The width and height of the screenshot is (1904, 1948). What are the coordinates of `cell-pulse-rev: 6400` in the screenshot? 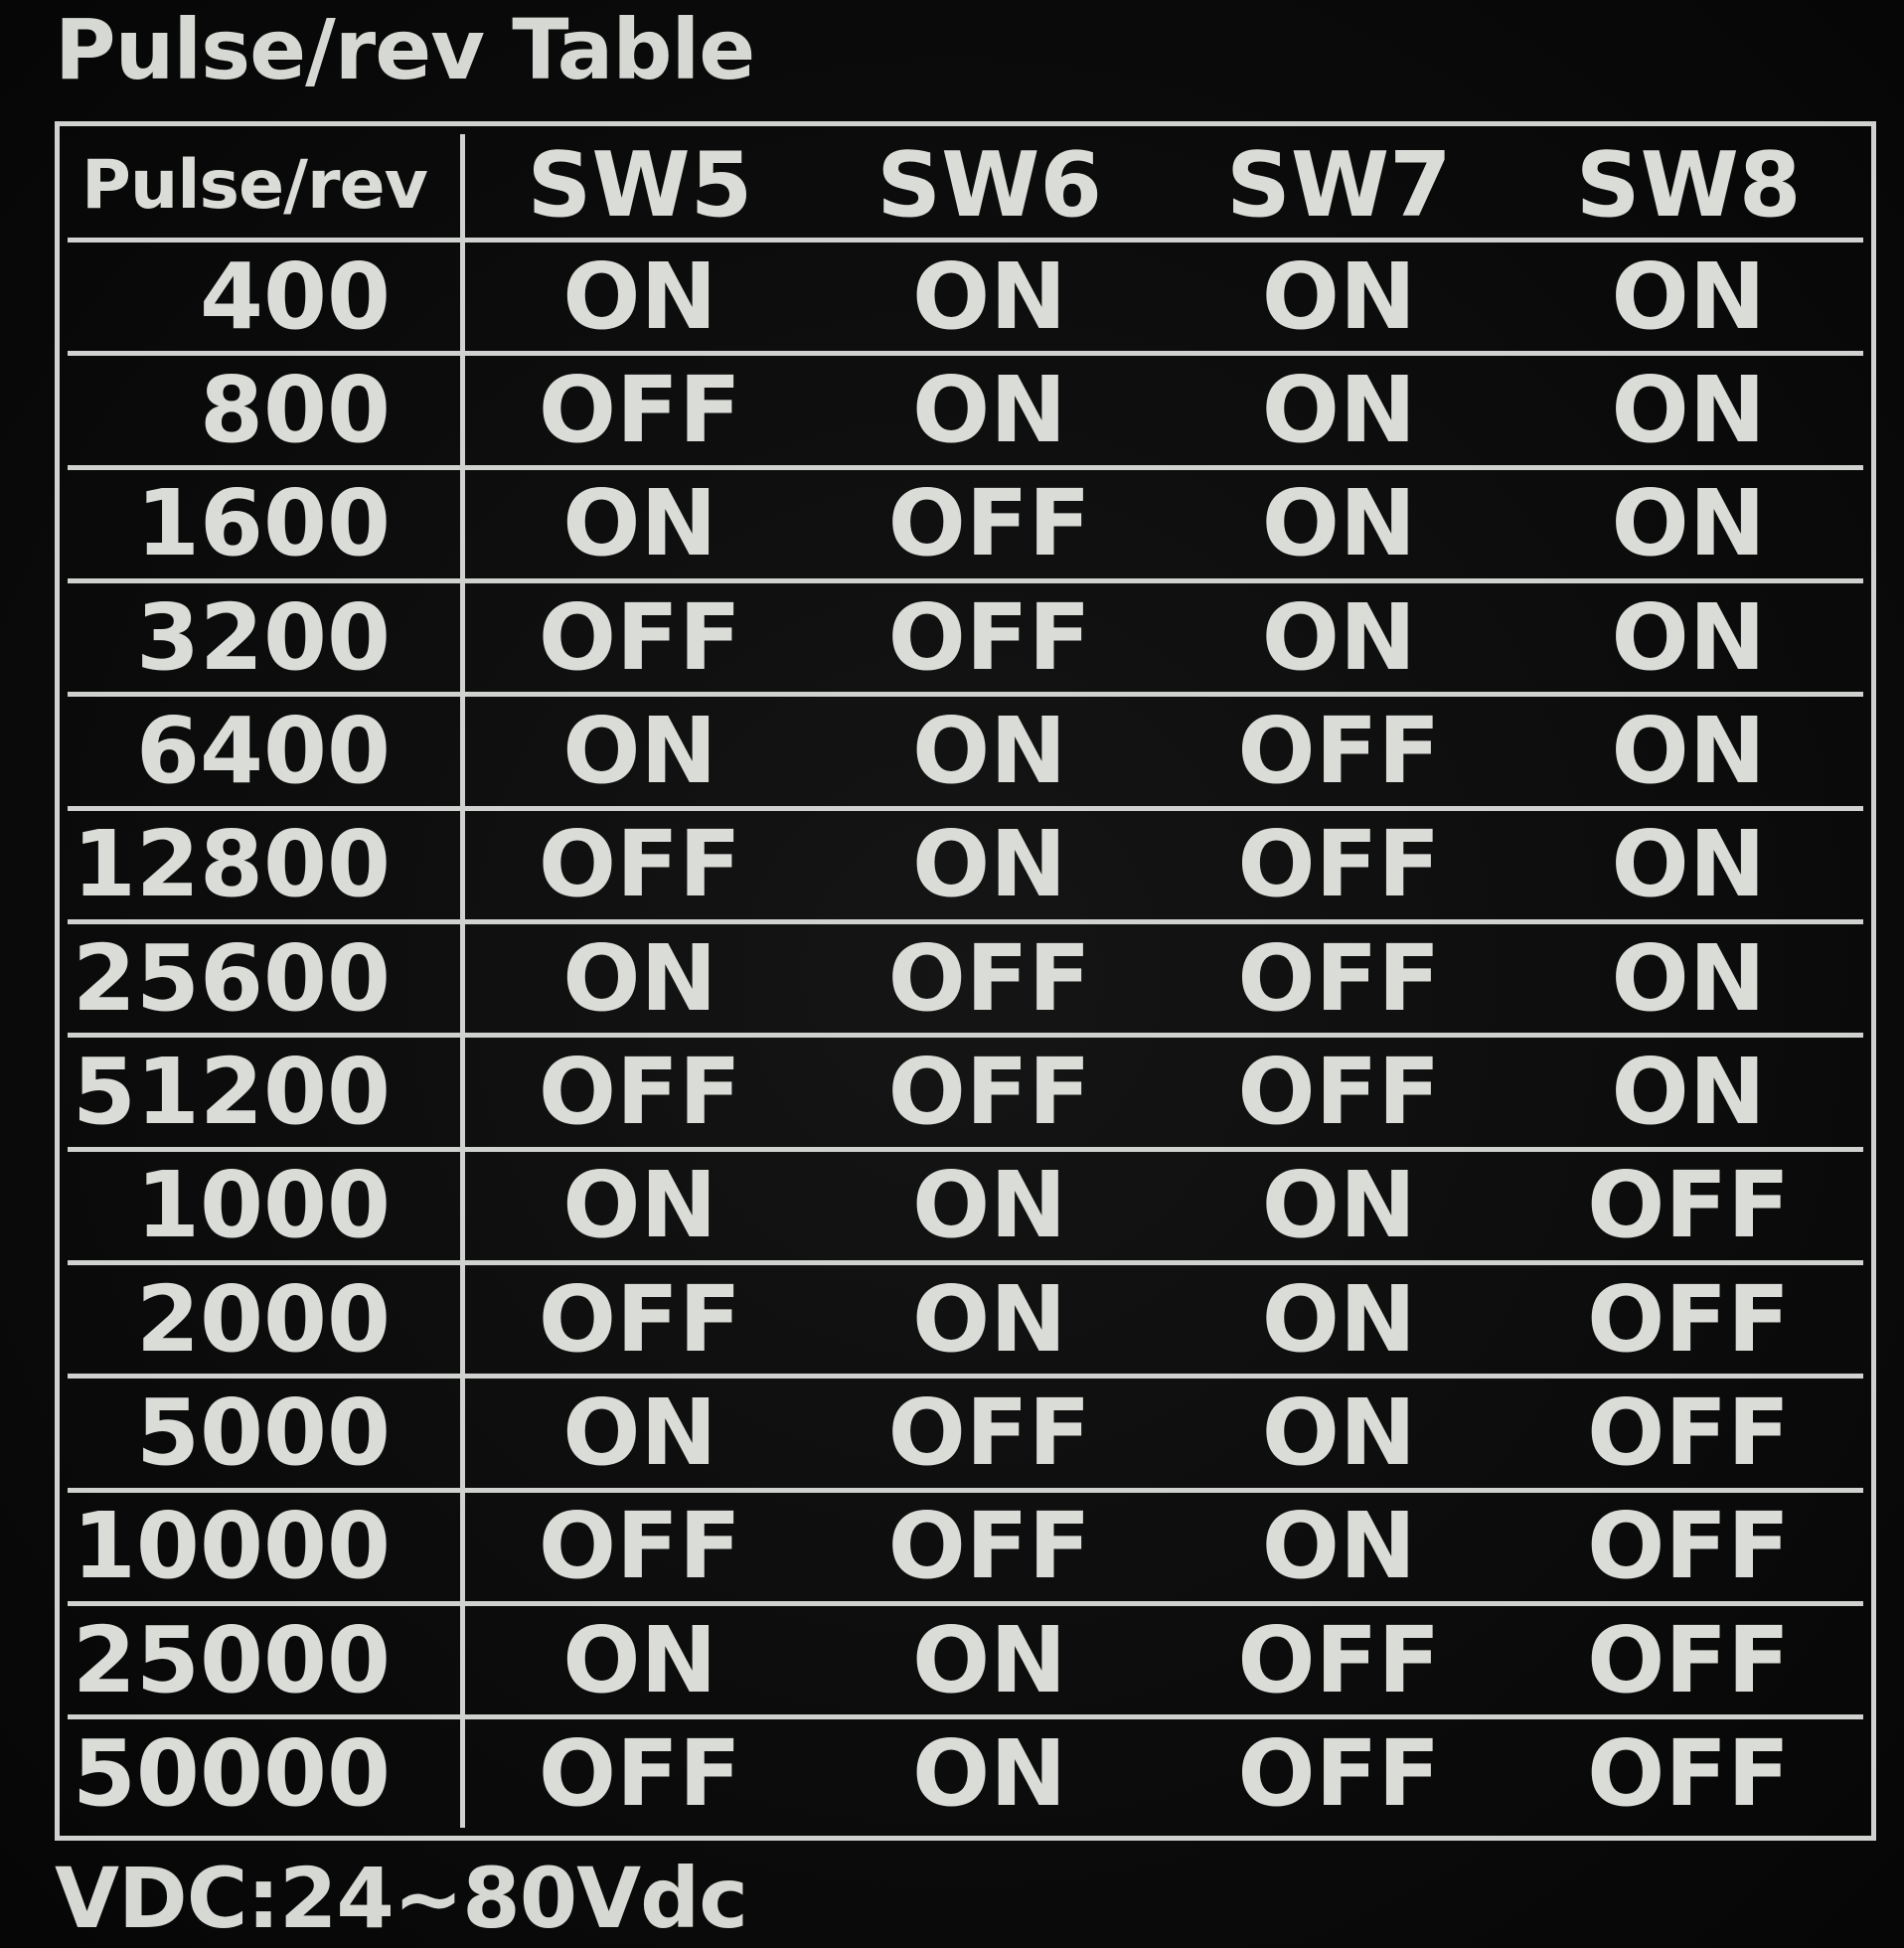 It's located at (266, 754).